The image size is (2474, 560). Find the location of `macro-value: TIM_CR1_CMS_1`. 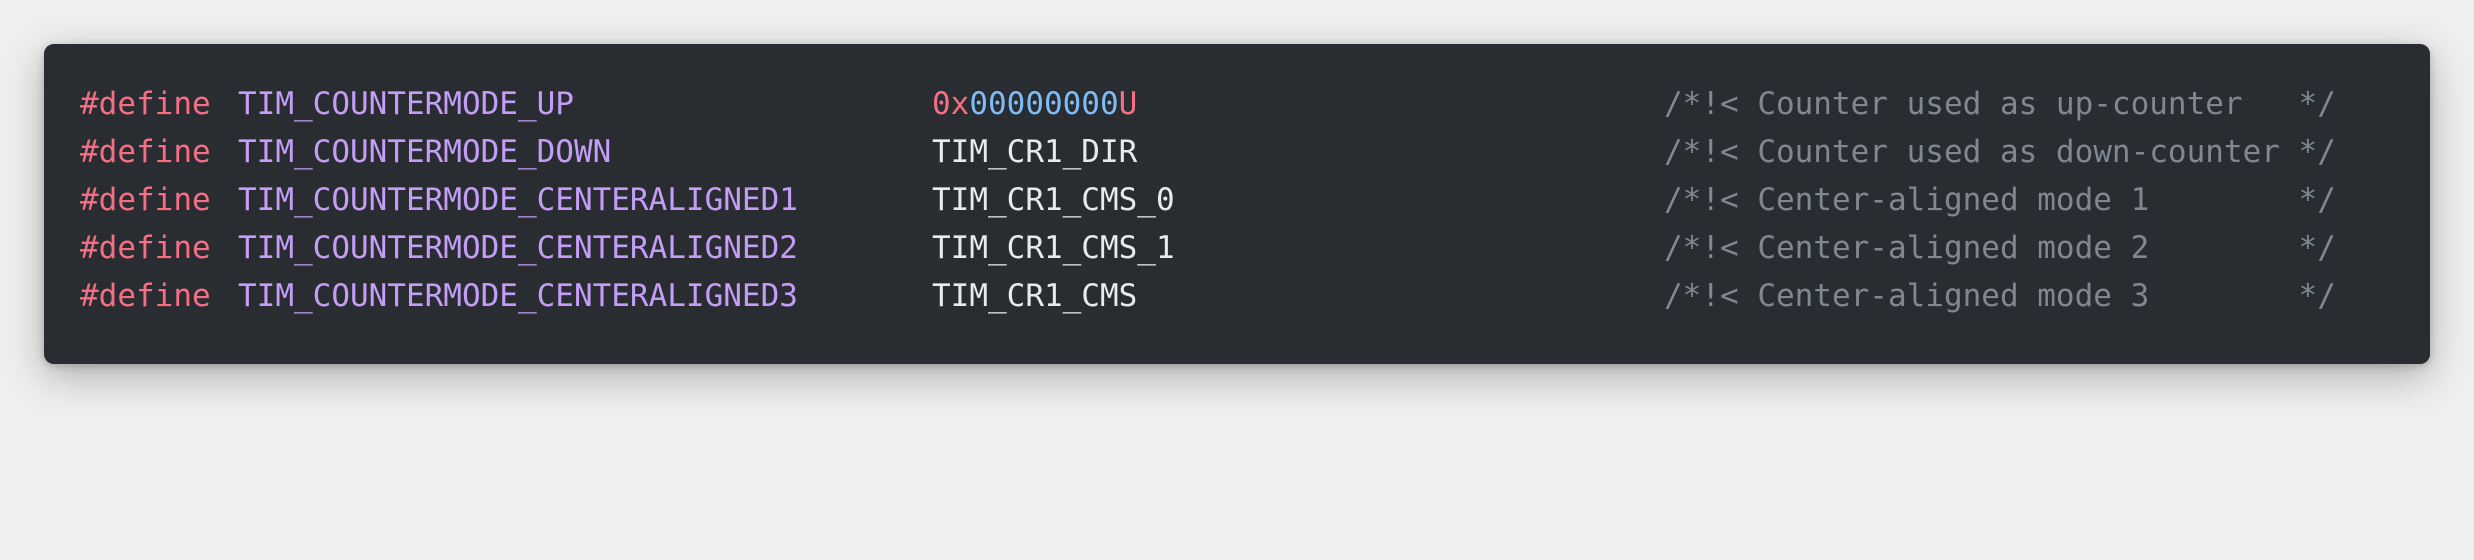

macro-value: TIM_CR1_CMS_1 is located at coordinates (1053, 248).